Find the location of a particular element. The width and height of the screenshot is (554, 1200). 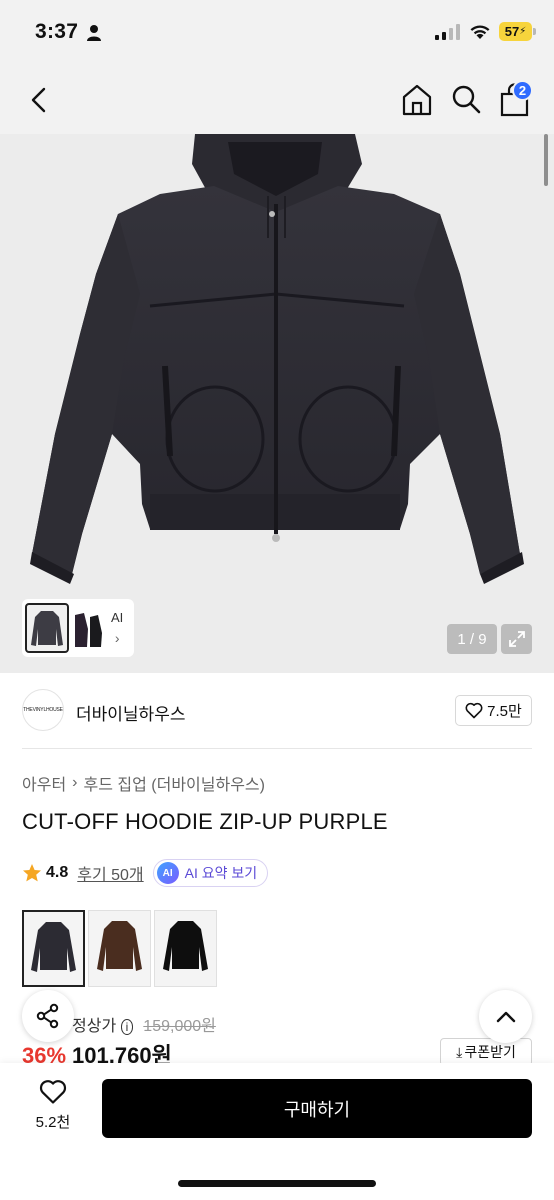

ai-summary-button: AI AI 요약 보기 is located at coordinates (210, 873).